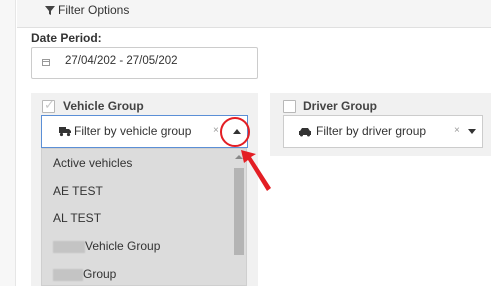 The image size is (491, 286). I want to click on caret-down-icon, so click(472, 131).